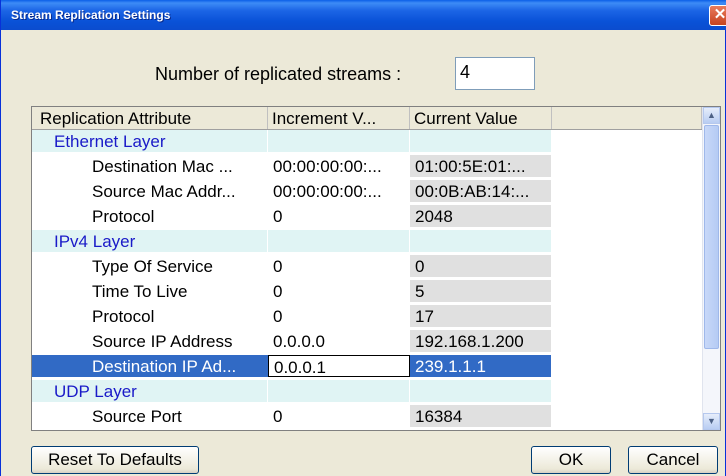 The width and height of the screenshot is (726, 476). Describe the element at coordinates (150, 141) in the screenshot. I see `group-label: Ethernet Layer` at that location.